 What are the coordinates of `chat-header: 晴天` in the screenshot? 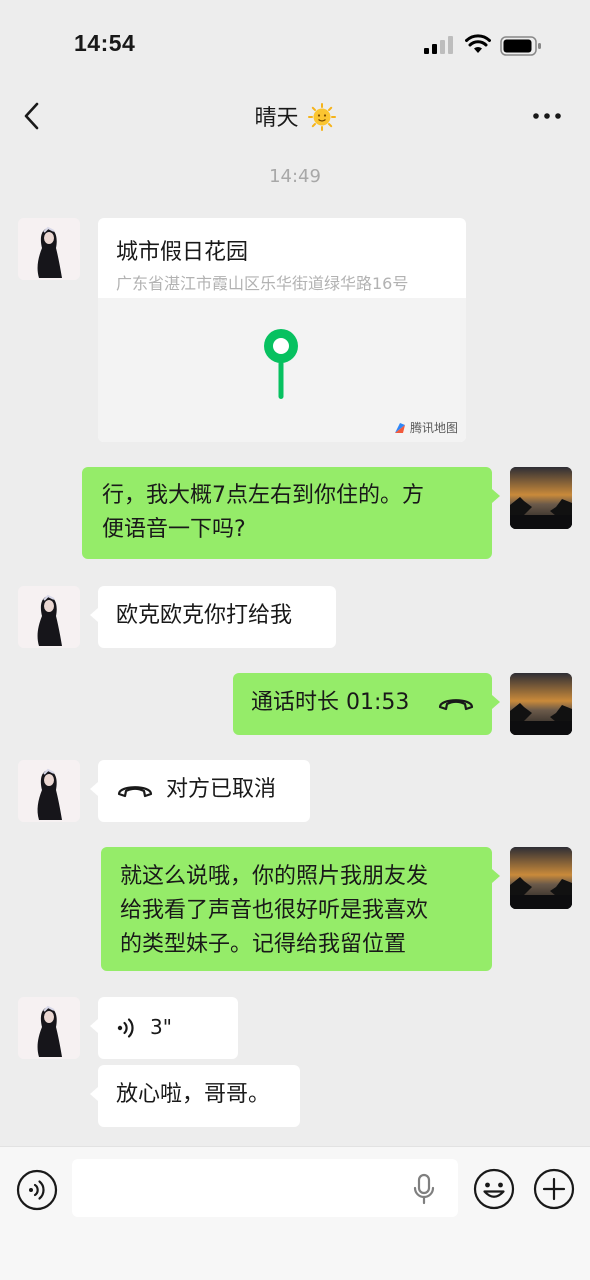 It's located at (295, 117).